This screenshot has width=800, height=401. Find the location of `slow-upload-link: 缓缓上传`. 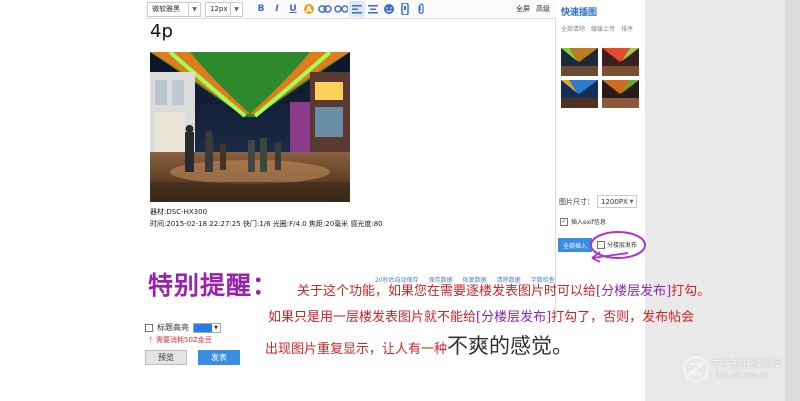

slow-upload-link: 缓缓上传 is located at coordinates (603, 28).